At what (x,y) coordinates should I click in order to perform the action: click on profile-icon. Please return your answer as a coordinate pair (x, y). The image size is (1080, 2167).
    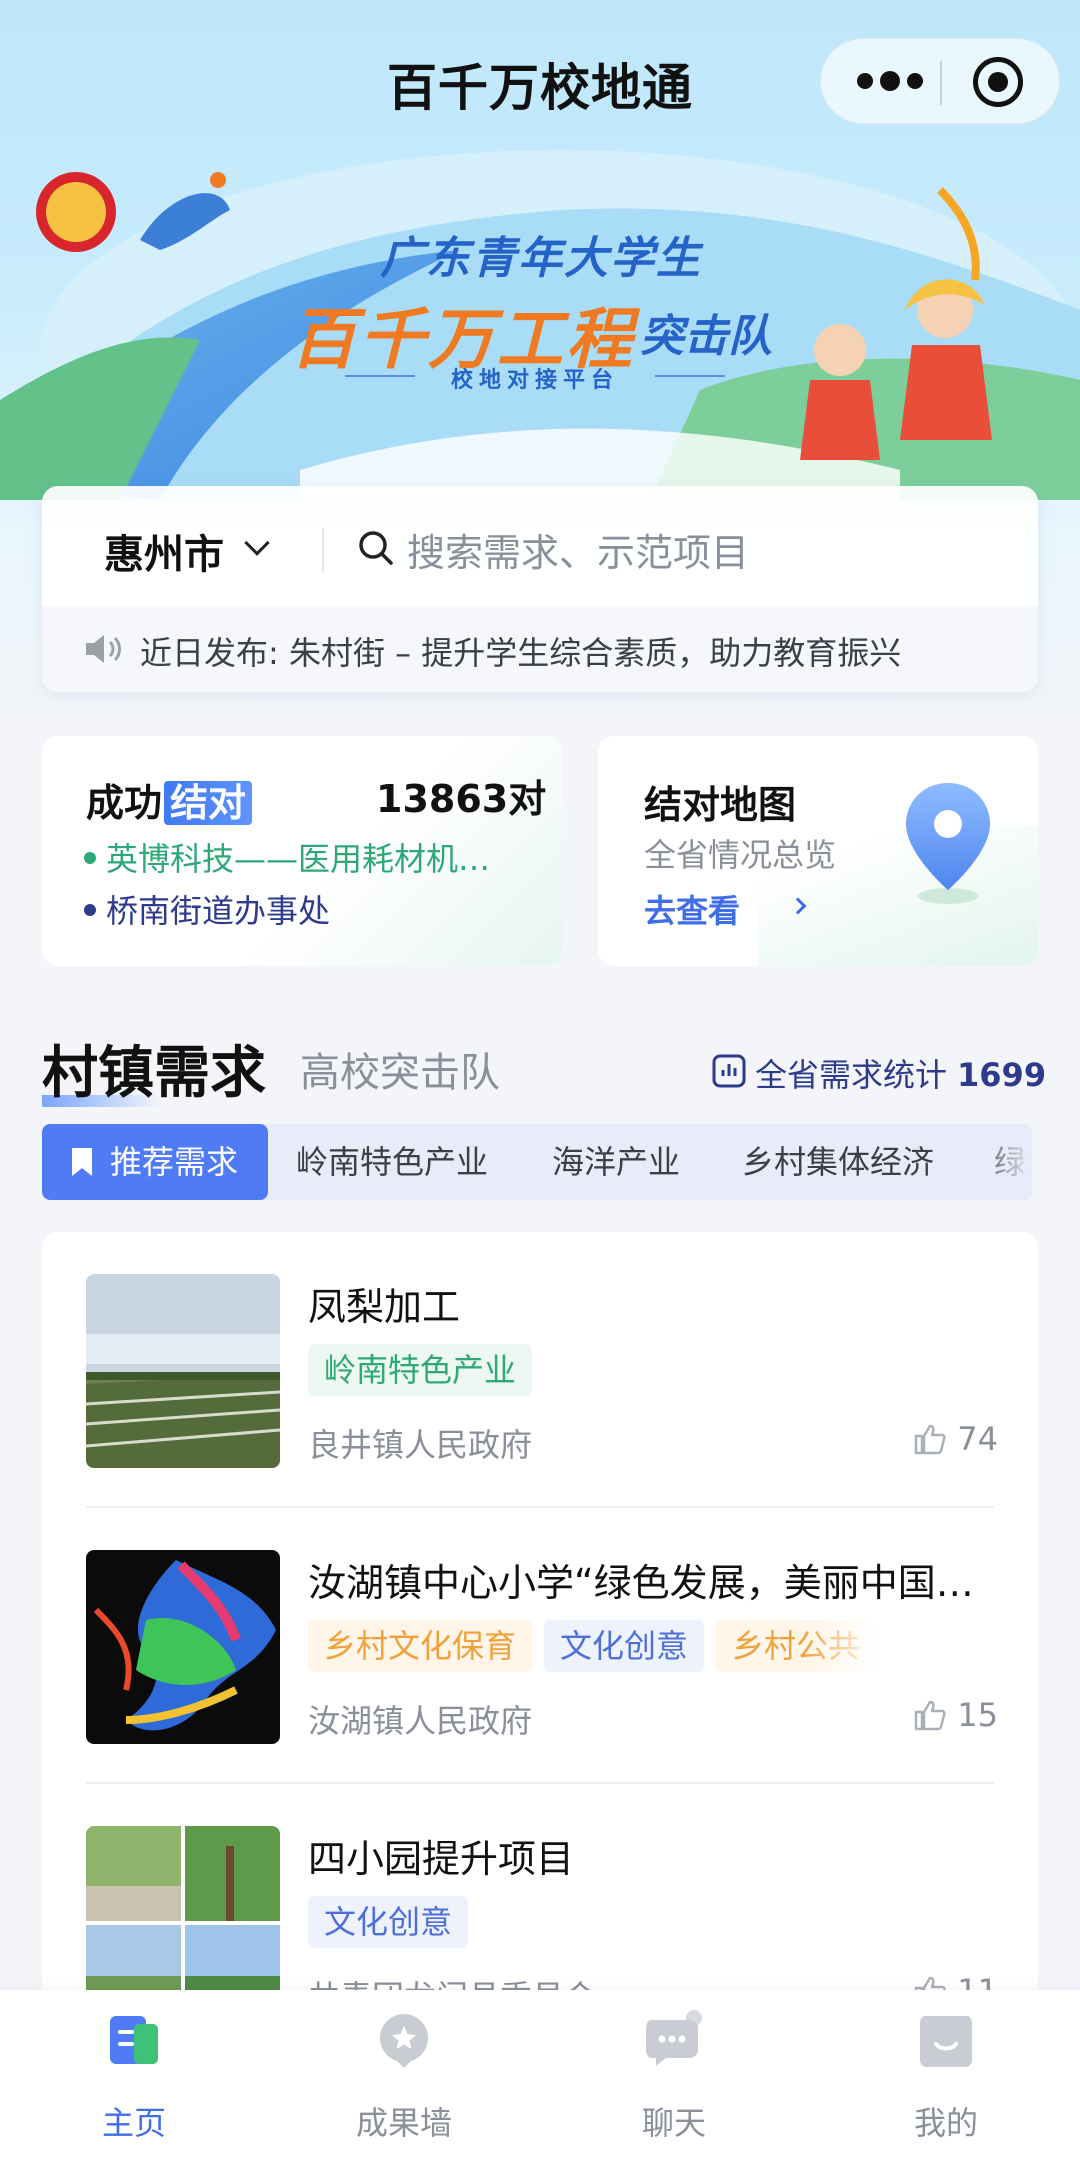
    Looking at the image, I should click on (946, 2041).